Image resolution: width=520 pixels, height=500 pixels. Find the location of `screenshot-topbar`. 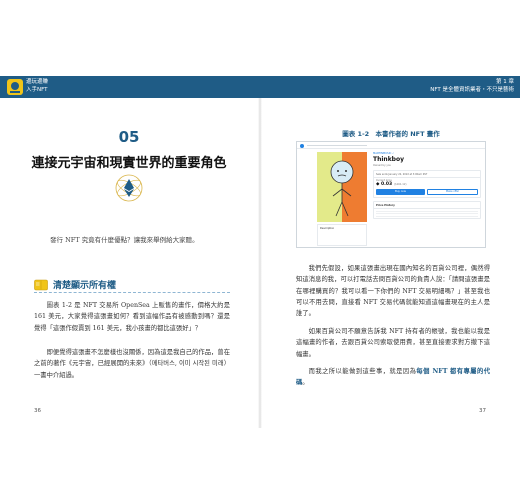

screenshot-topbar is located at coordinates (391, 145).